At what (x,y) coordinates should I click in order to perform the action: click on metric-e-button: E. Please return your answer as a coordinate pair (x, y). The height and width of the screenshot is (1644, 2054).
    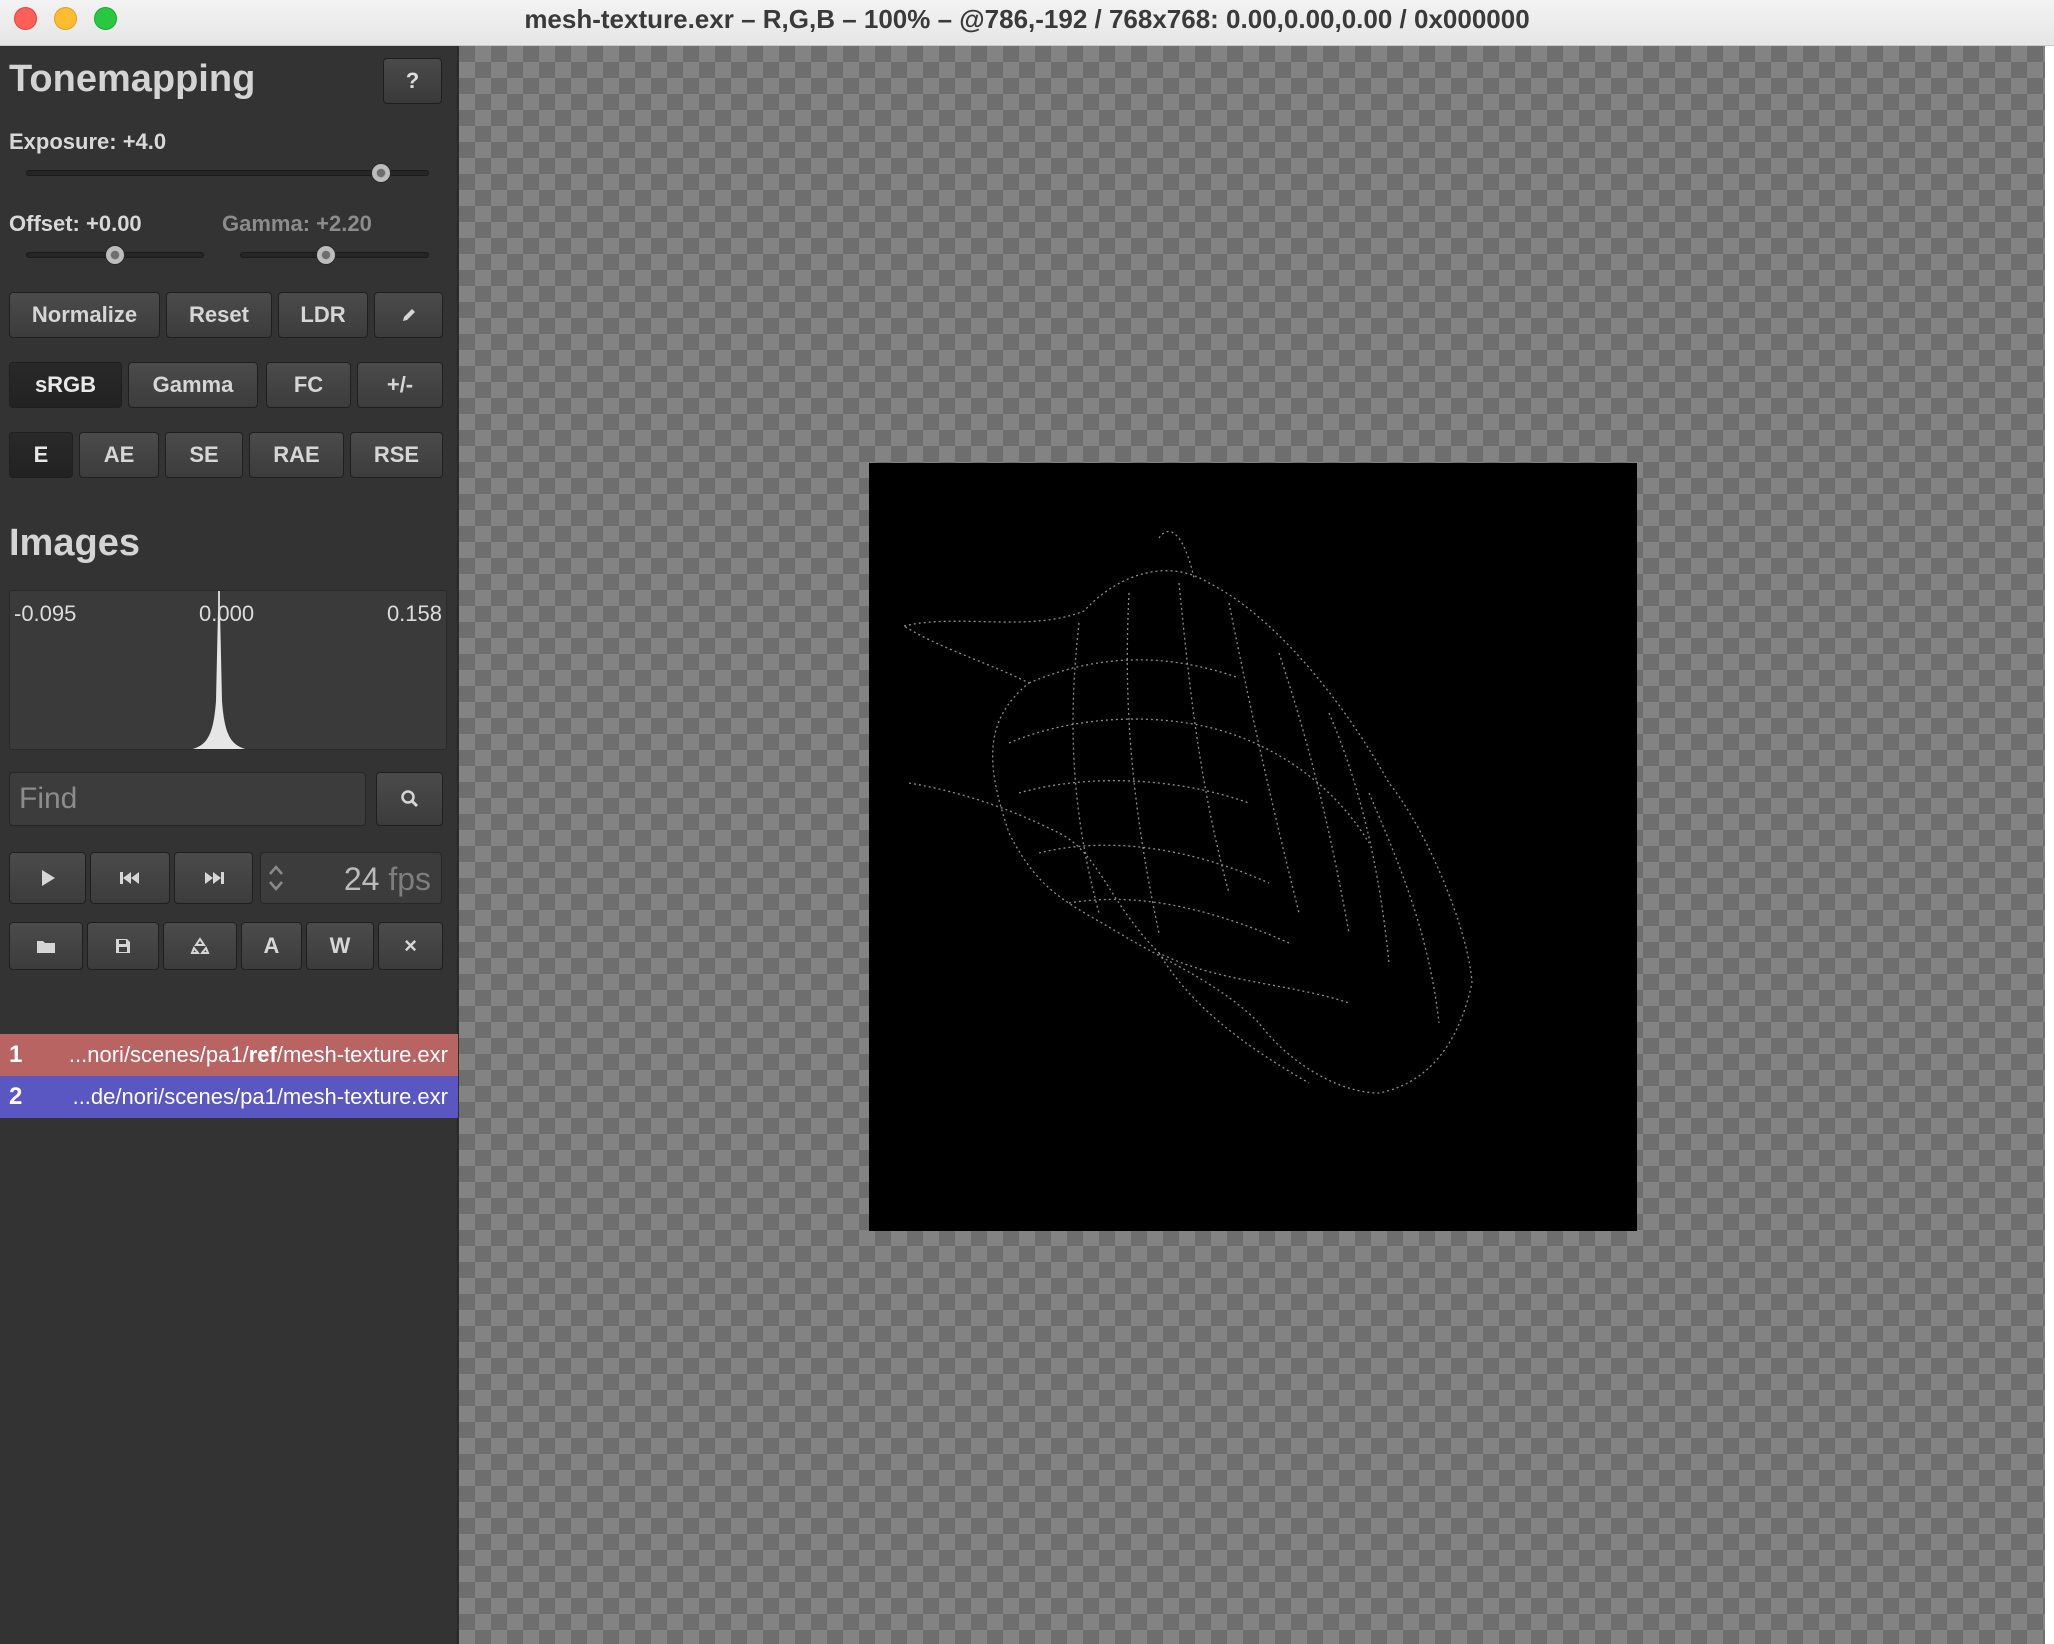
    Looking at the image, I should click on (41, 455).